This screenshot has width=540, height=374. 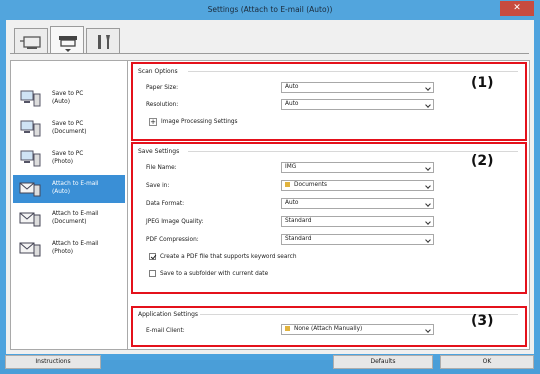 I want to click on nav-item-save-to-pc-photo: Save to PC (Photo), so click(x=69, y=159).